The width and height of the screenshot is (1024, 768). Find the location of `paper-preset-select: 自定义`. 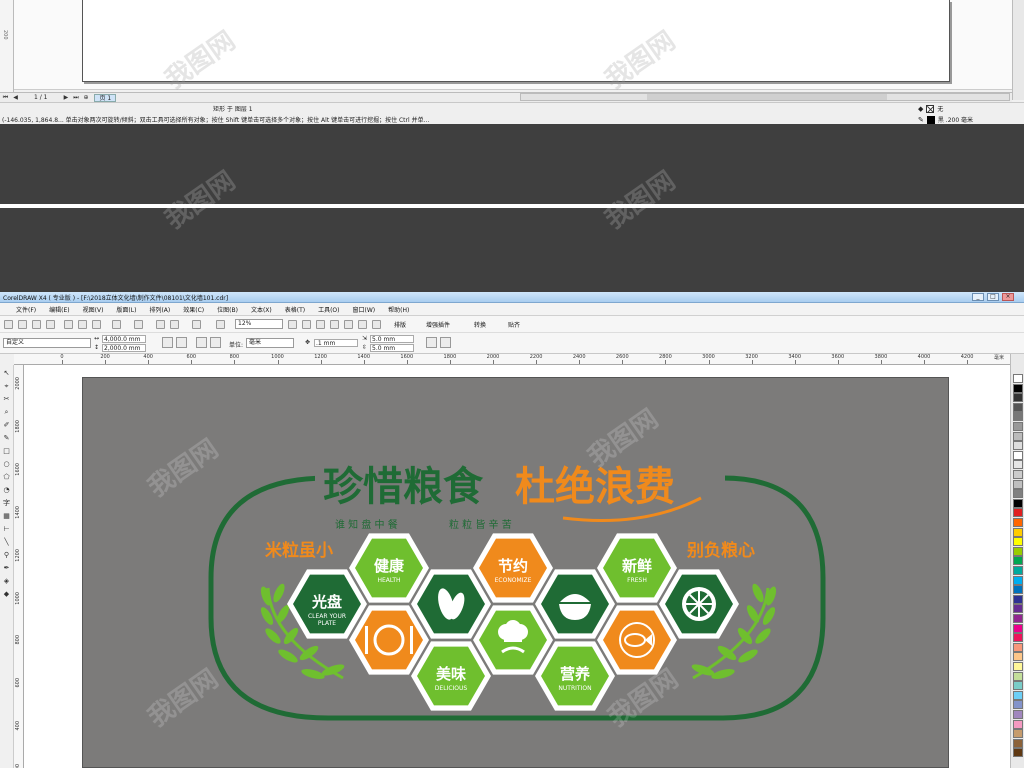

paper-preset-select: 自定义 is located at coordinates (47, 343).